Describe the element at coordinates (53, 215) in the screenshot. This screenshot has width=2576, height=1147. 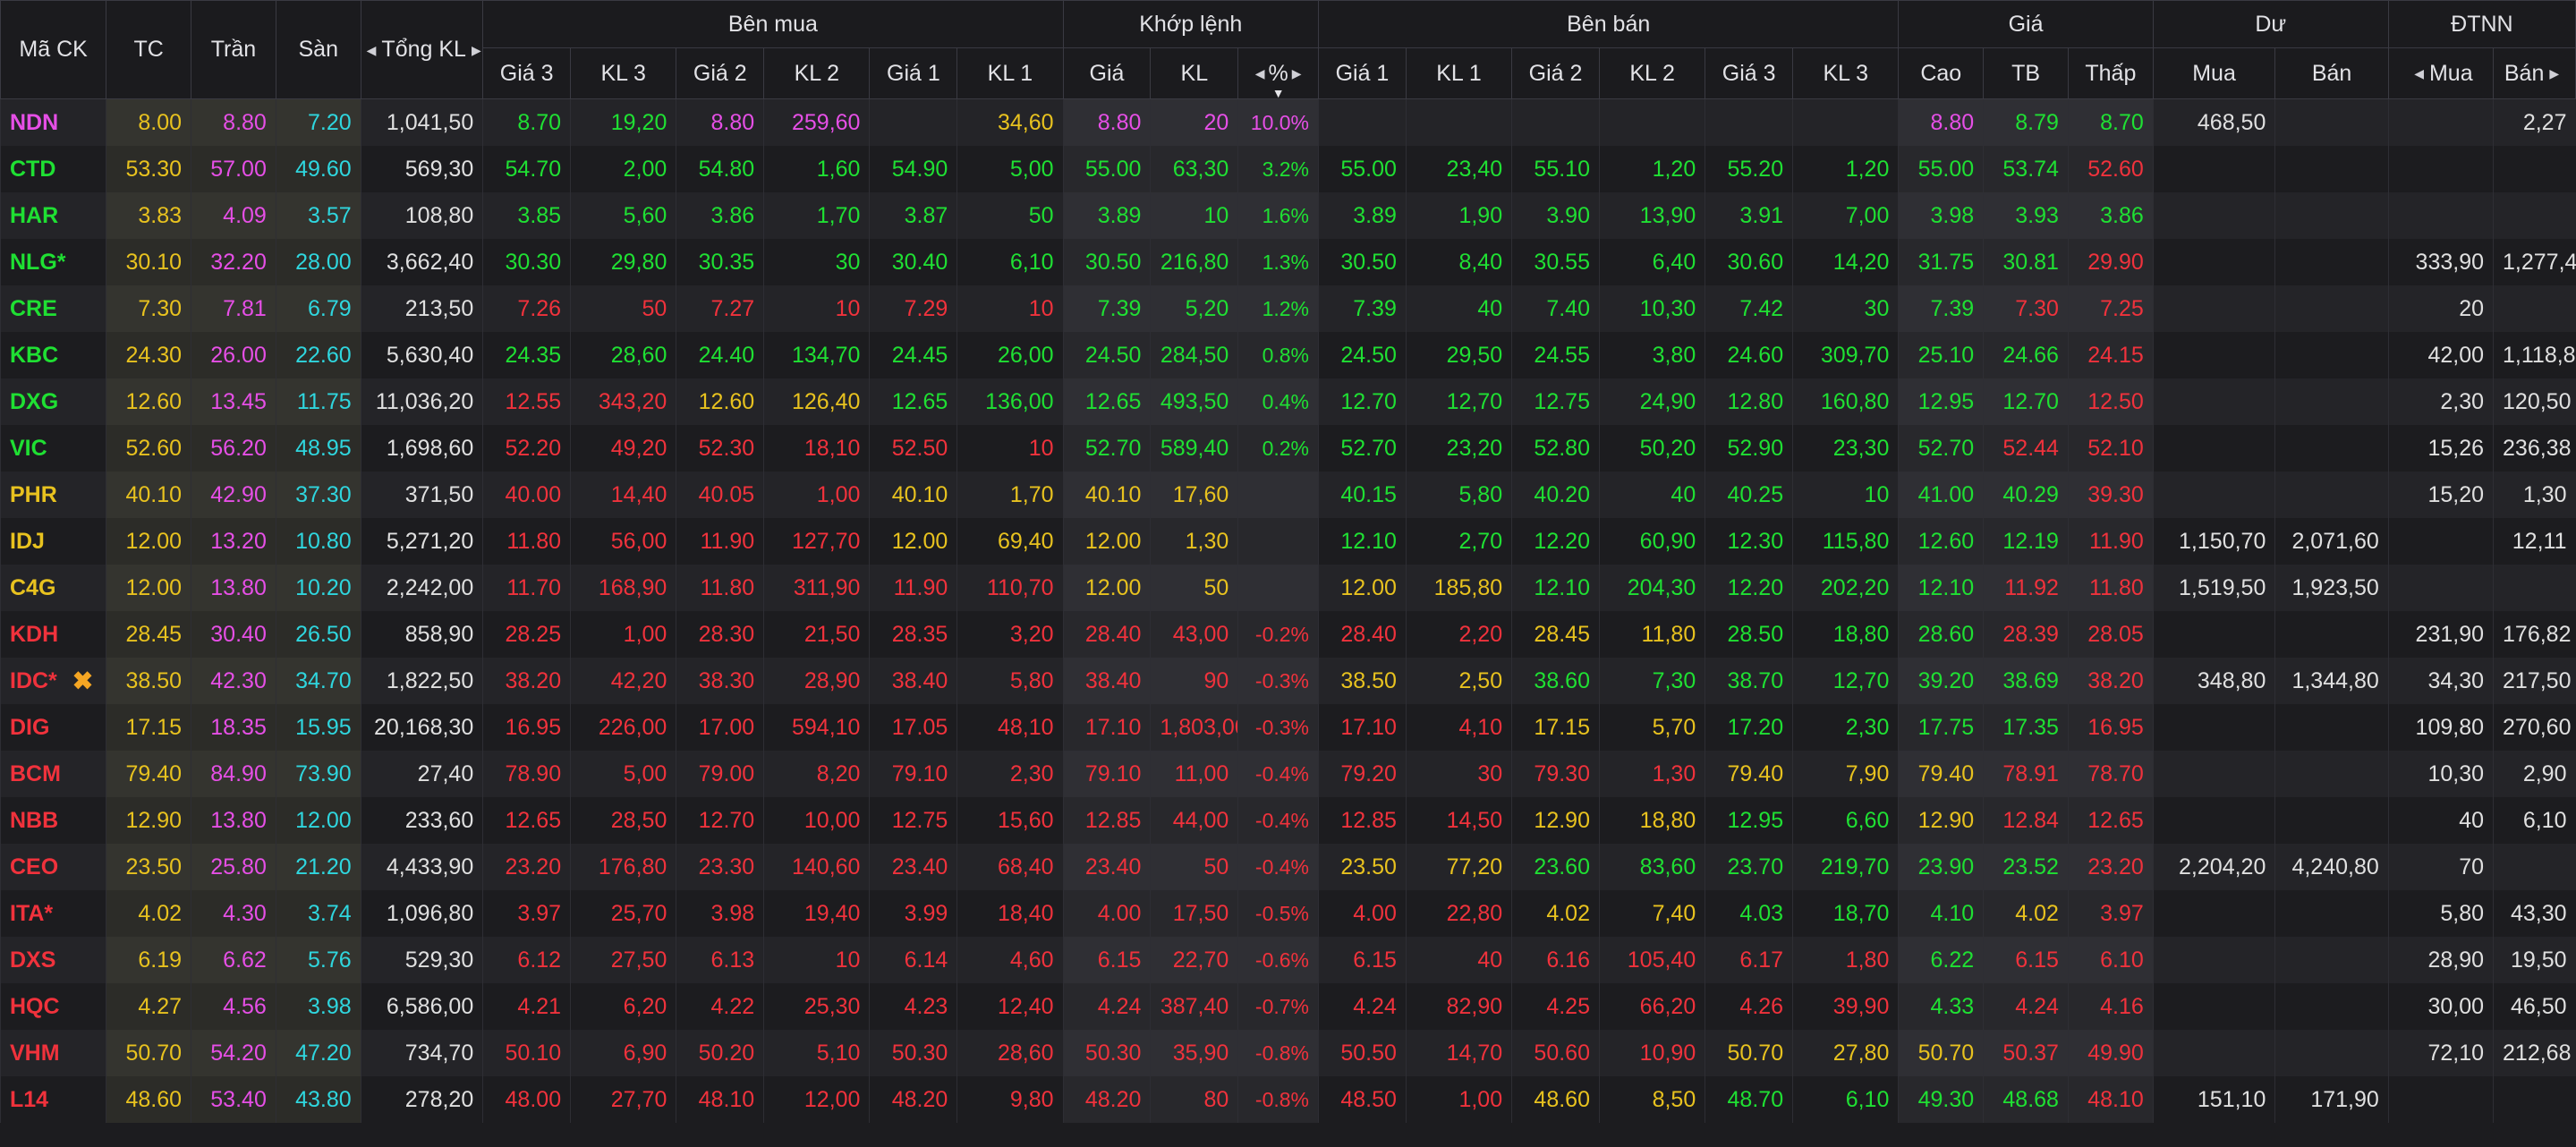
I see `symbol-cell: HAR` at that location.